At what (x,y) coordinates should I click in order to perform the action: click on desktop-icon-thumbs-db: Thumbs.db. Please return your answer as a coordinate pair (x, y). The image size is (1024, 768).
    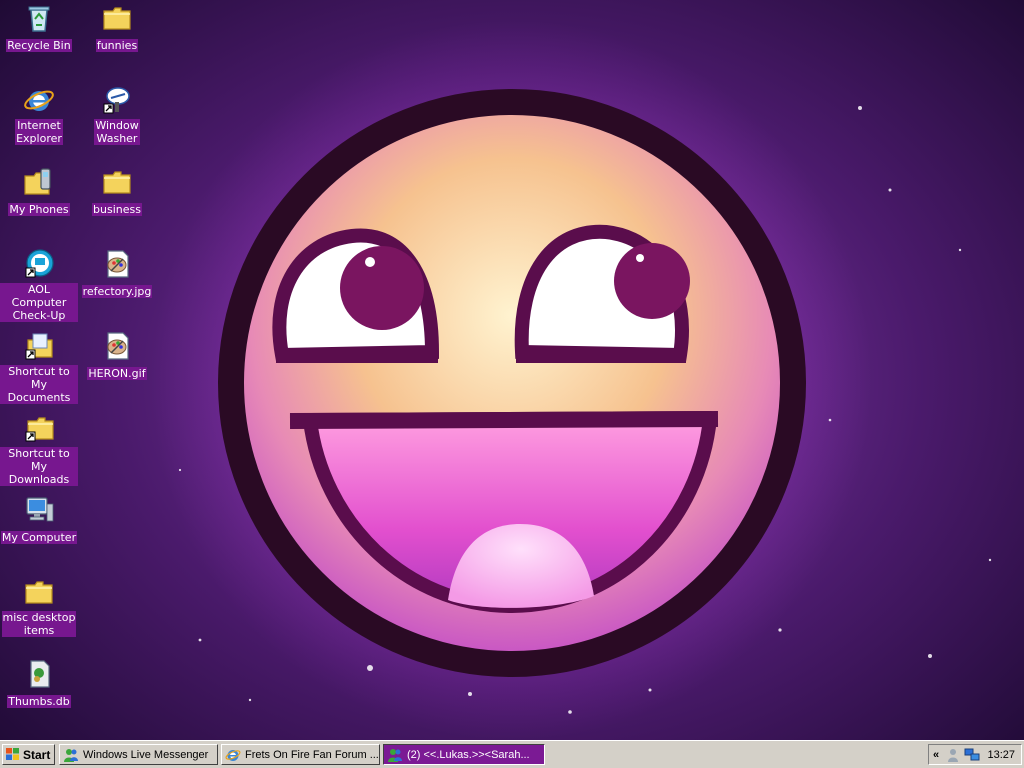
    Looking at the image, I should click on (39, 683).